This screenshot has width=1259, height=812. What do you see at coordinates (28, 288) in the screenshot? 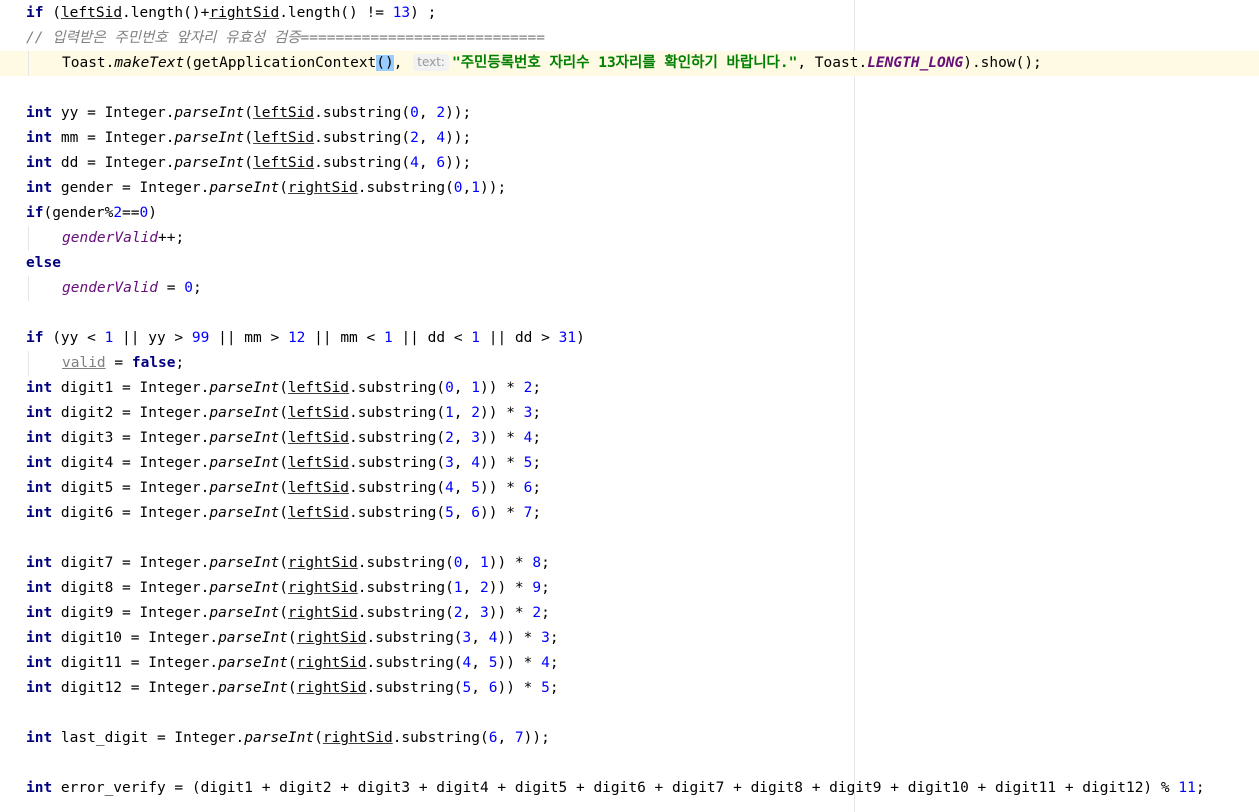
I see `indent-guide` at bounding box center [28, 288].